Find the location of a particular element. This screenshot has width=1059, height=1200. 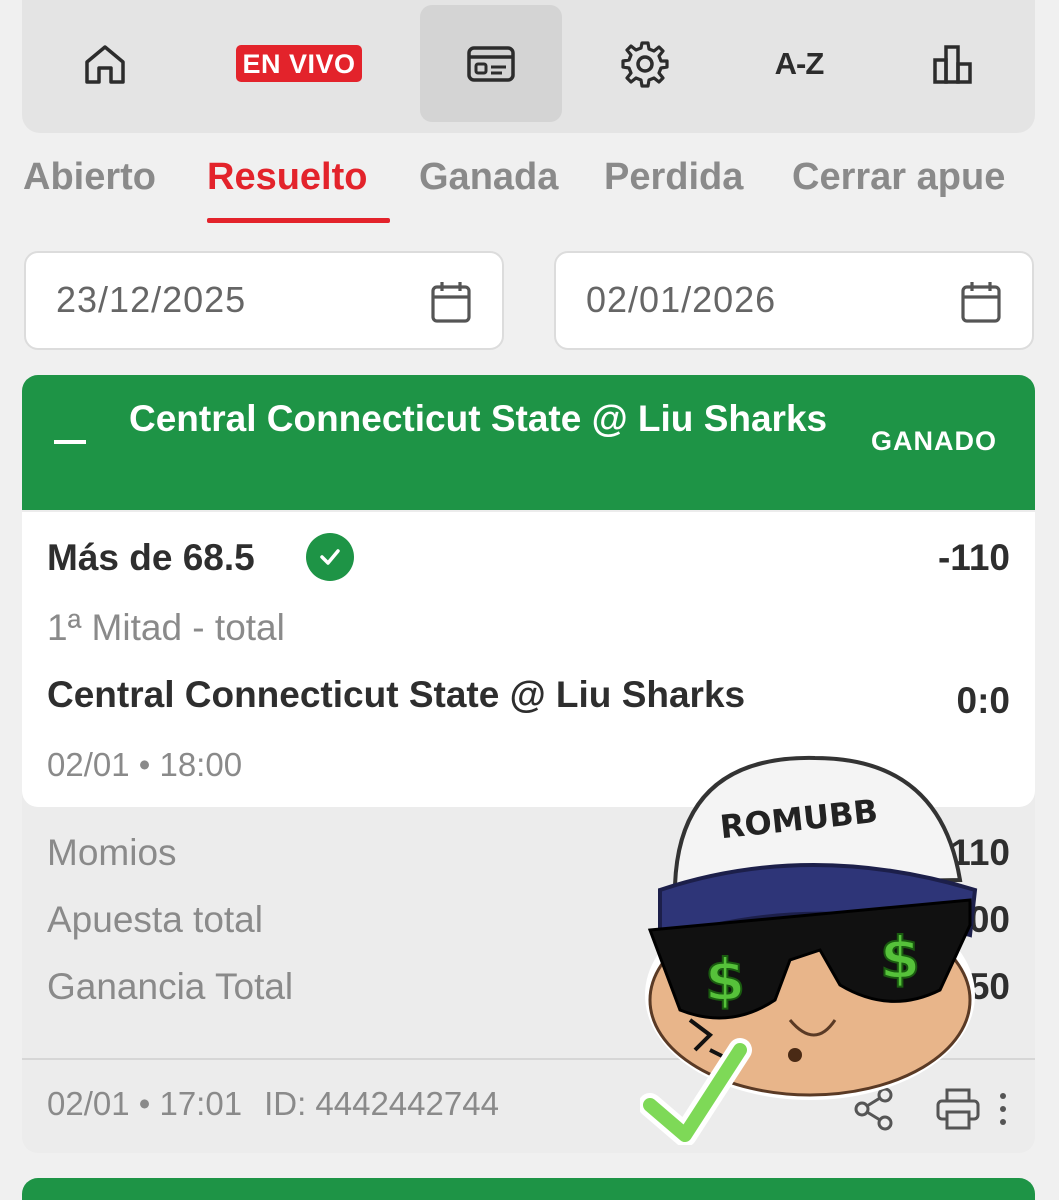

event-score: 0:0 is located at coordinates (983, 700).